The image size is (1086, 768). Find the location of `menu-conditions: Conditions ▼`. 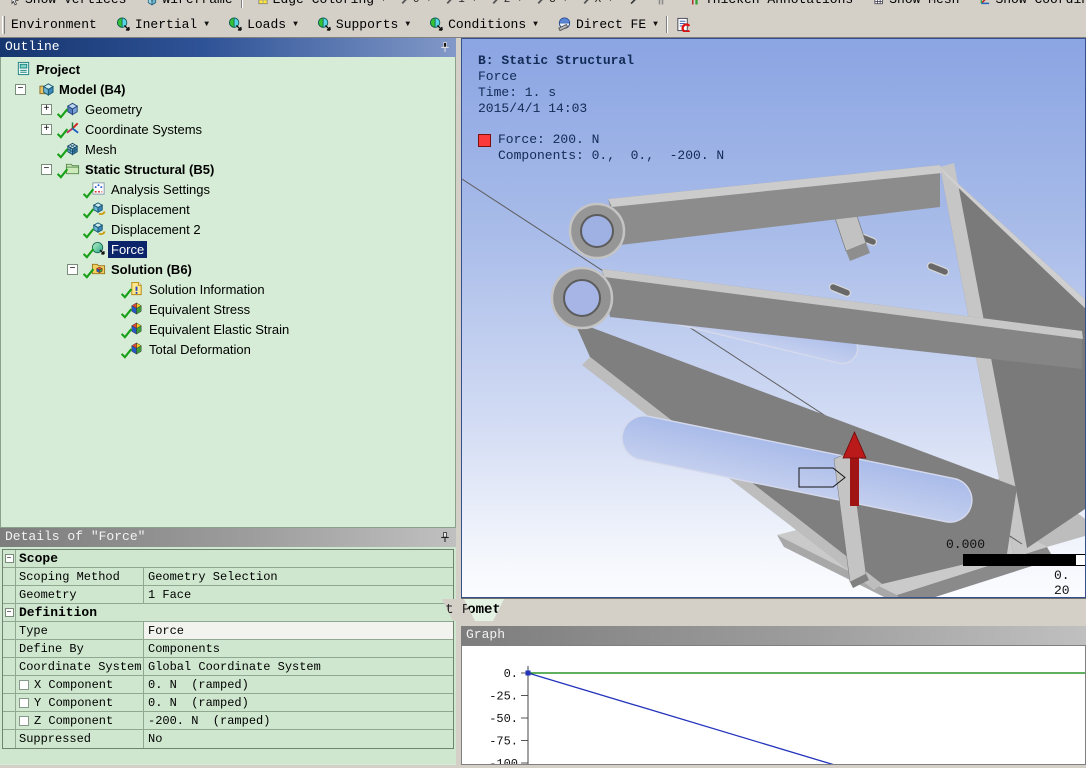

menu-conditions: Conditions ▼ is located at coordinates (483, 24).